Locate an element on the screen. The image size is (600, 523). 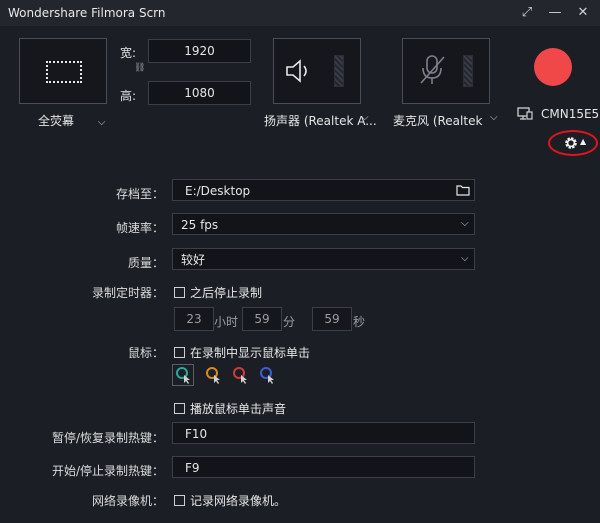
mouse-show-clicks-checkbox: 在录制中显示鼠标单击 is located at coordinates (242, 352).